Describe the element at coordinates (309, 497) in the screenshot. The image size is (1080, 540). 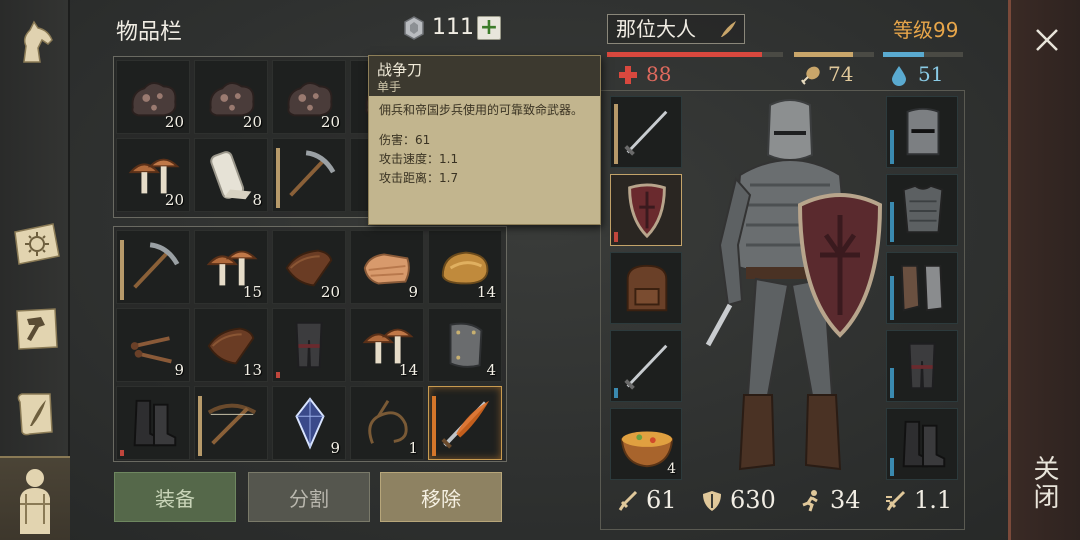
I see `split-button: 分割` at that location.